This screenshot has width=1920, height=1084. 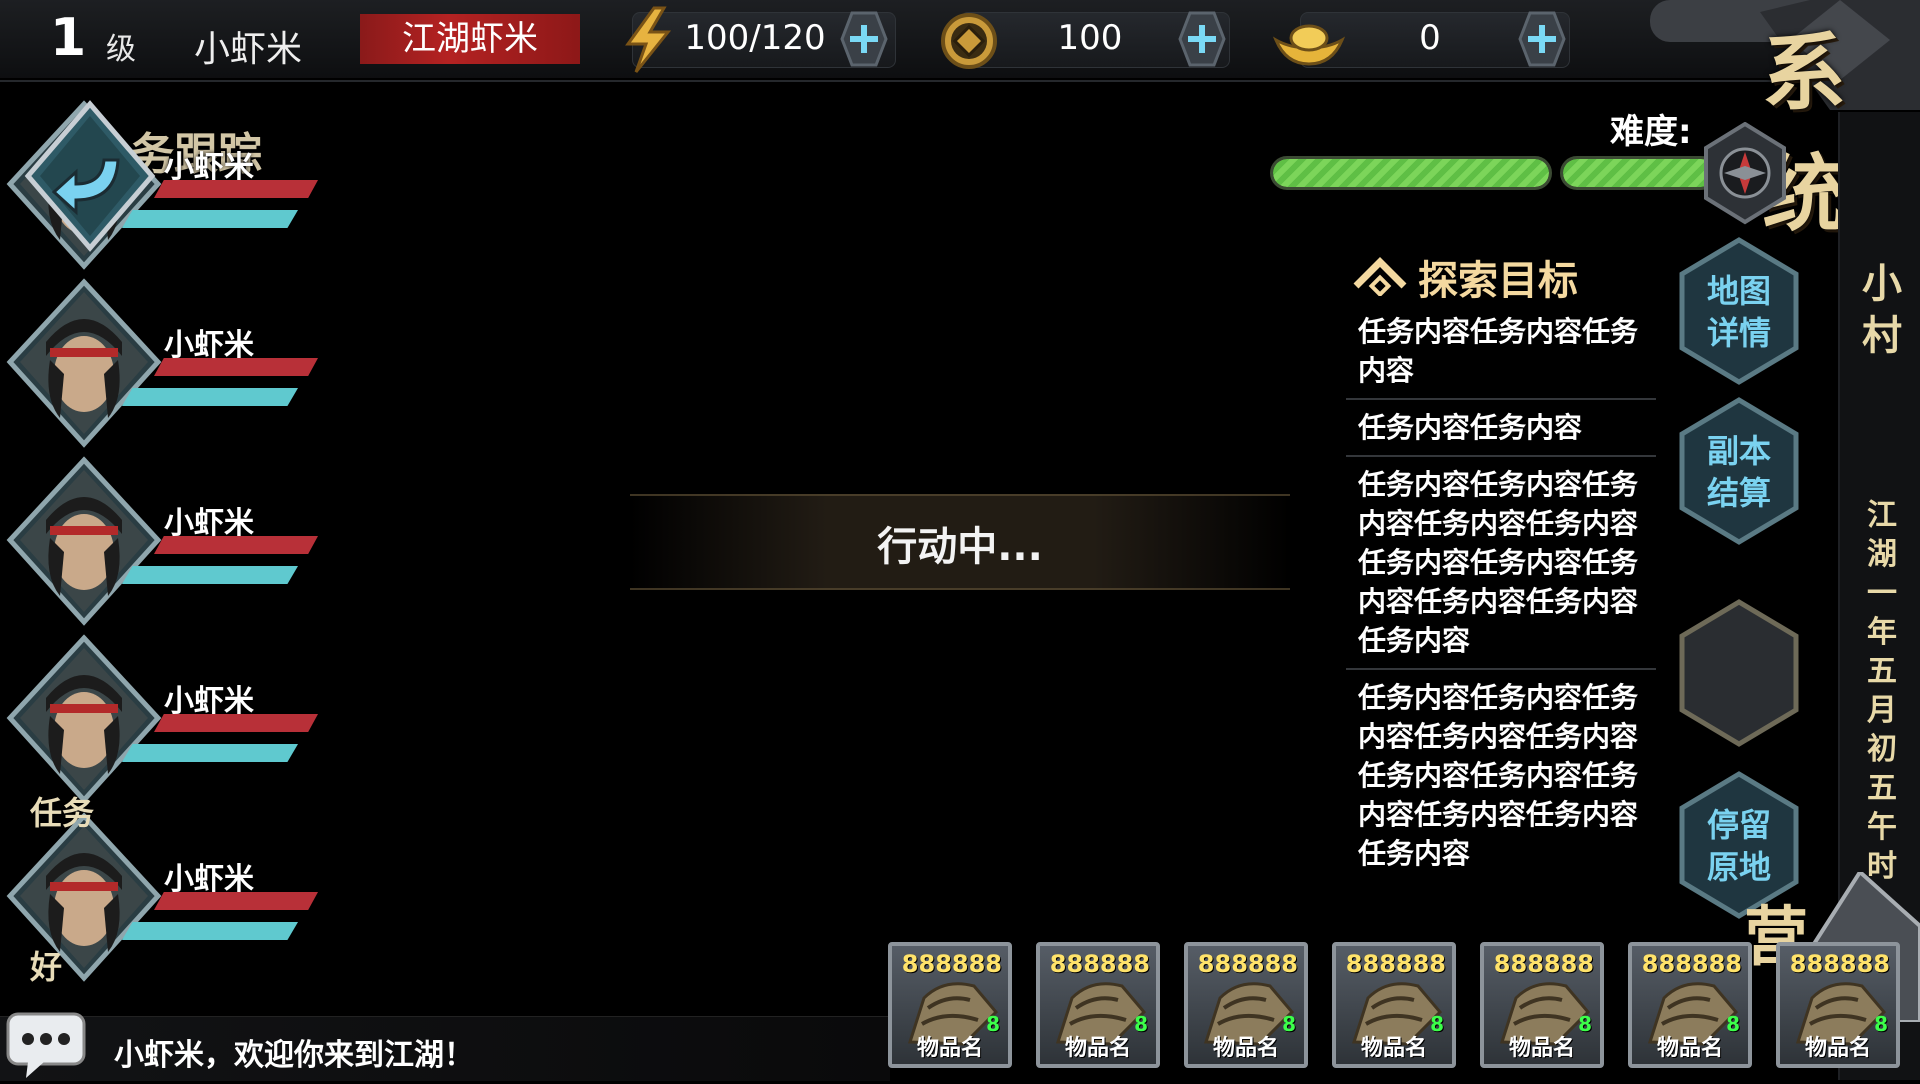 I want to click on back-button, so click(x=90, y=176).